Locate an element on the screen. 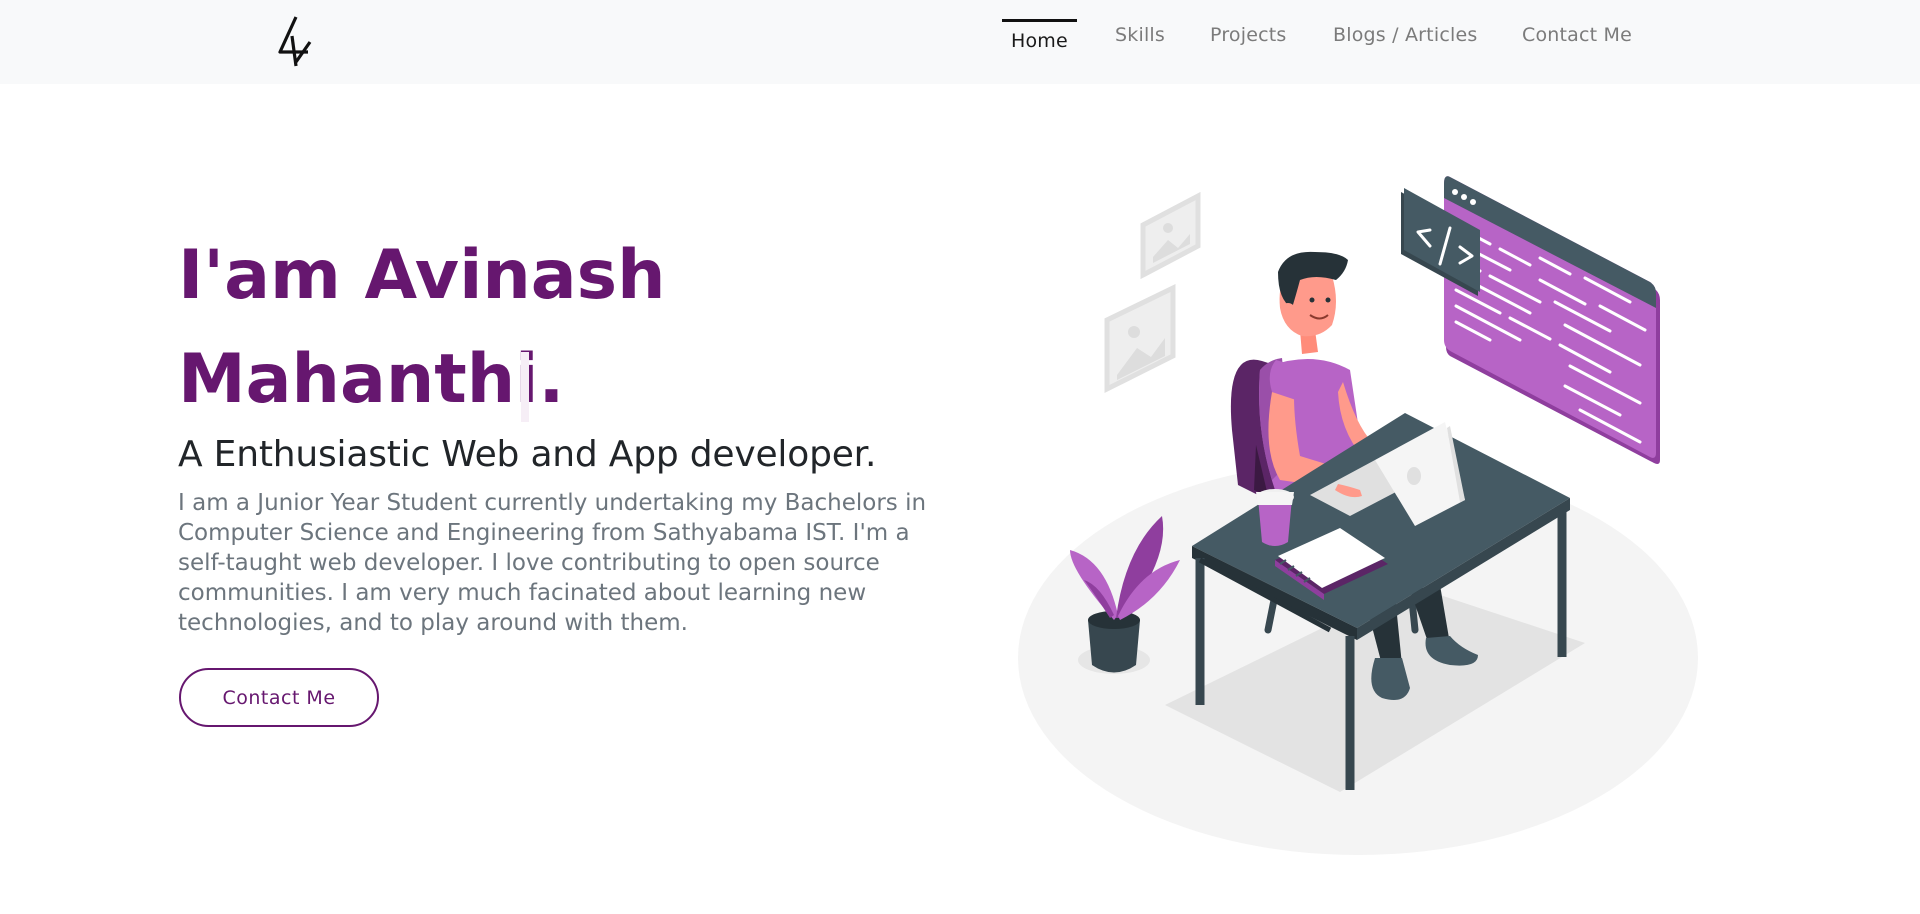 The width and height of the screenshot is (1920, 914). nav-link-projects: Projects is located at coordinates (1248, 35).